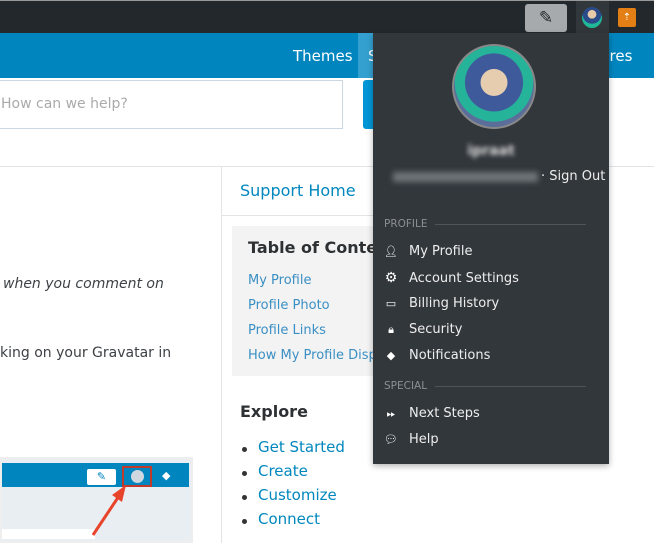 The width and height of the screenshot is (654, 543). I want to click on menu-label: Next Steps, so click(444, 413).